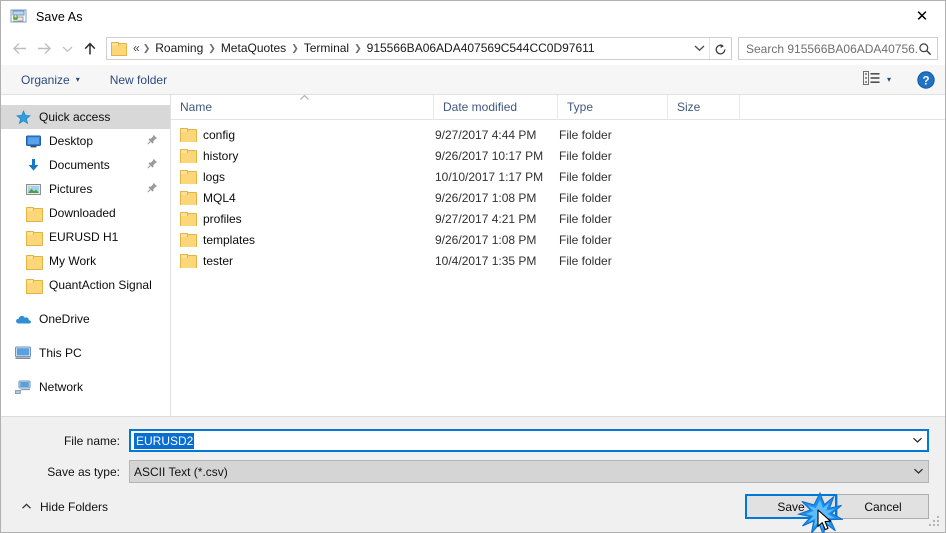 The width and height of the screenshot is (946, 533). Describe the element at coordinates (85, 387) in the screenshot. I see `sidebar-item-network: Network` at that location.